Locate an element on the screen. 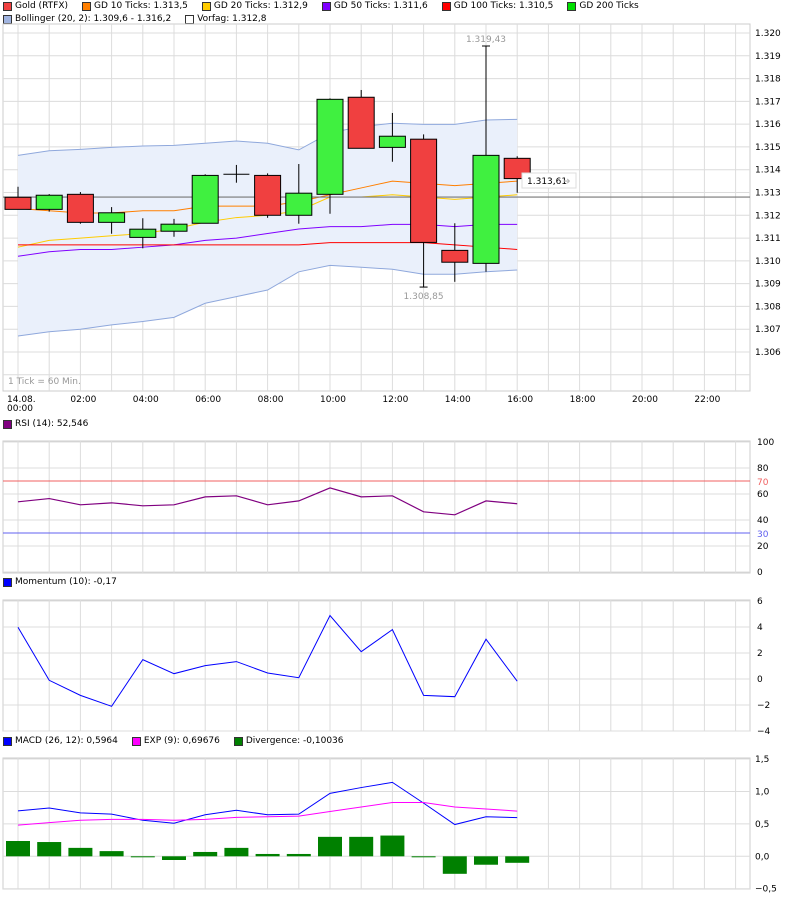  x-axis-label: 10:00 is located at coordinates (333, 400).